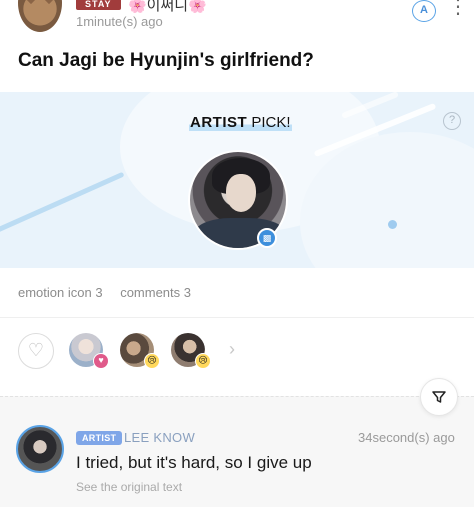  I want to click on artist-pick-label: ARTIST PICK!, so click(240, 122).